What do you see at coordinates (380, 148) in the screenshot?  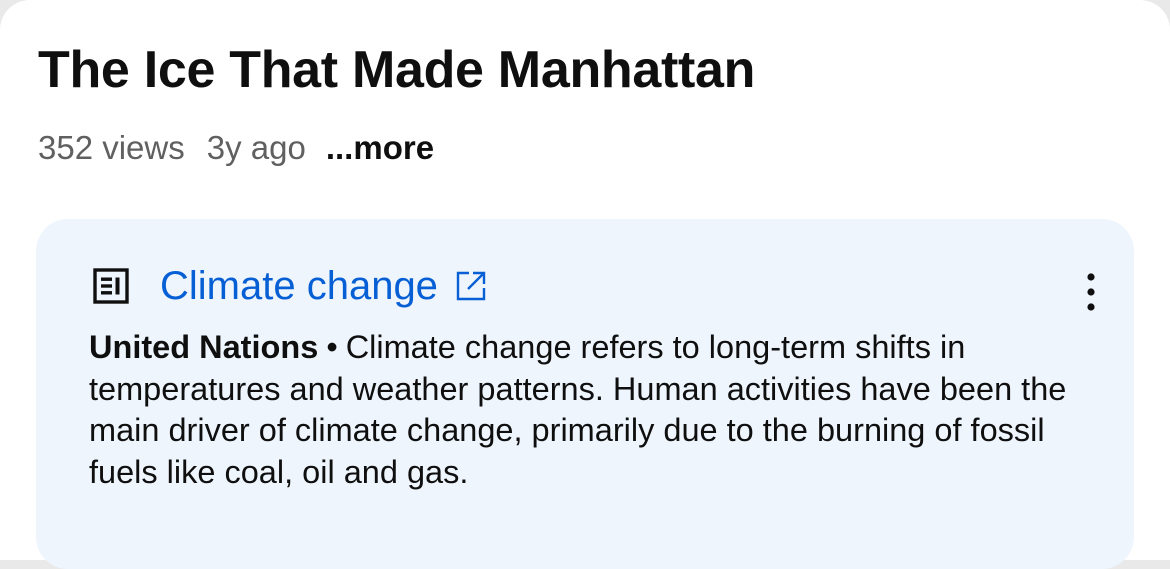 I see `more-button: ...more` at bounding box center [380, 148].